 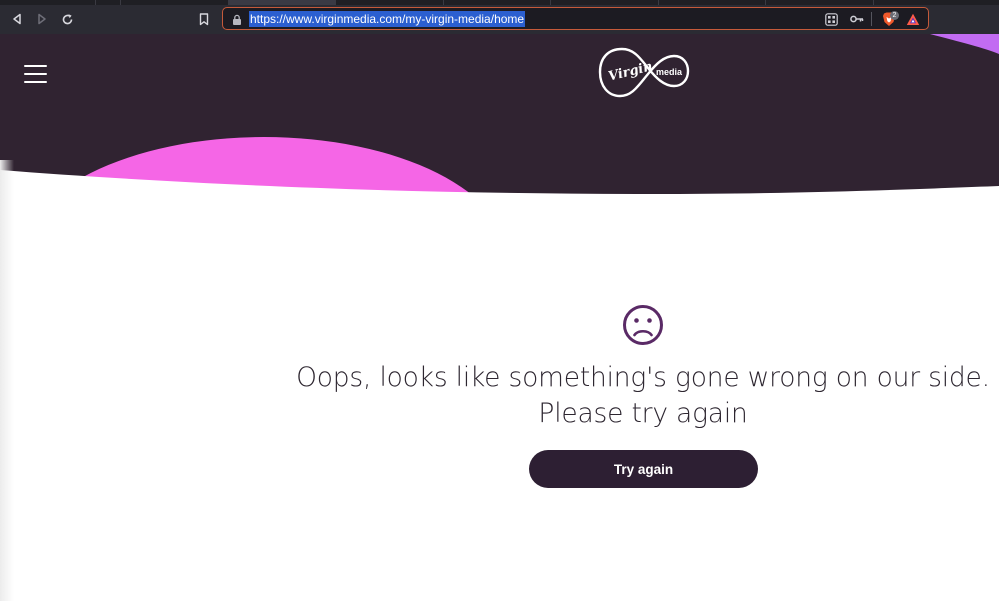 What do you see at coordinates (831, 19) in the screenshot?
I see `qr-code-icon` at bounding box center [831, 19].